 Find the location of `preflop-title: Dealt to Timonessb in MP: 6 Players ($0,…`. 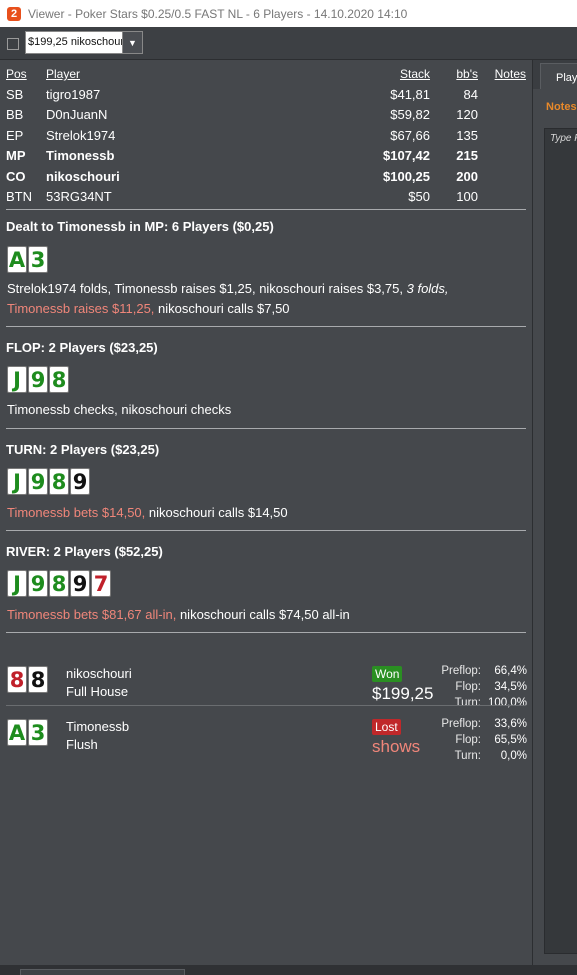

preflop-title: Dealt to Timonessb in MP: 6 Players ($0,… is located at coordinates (140, 226).